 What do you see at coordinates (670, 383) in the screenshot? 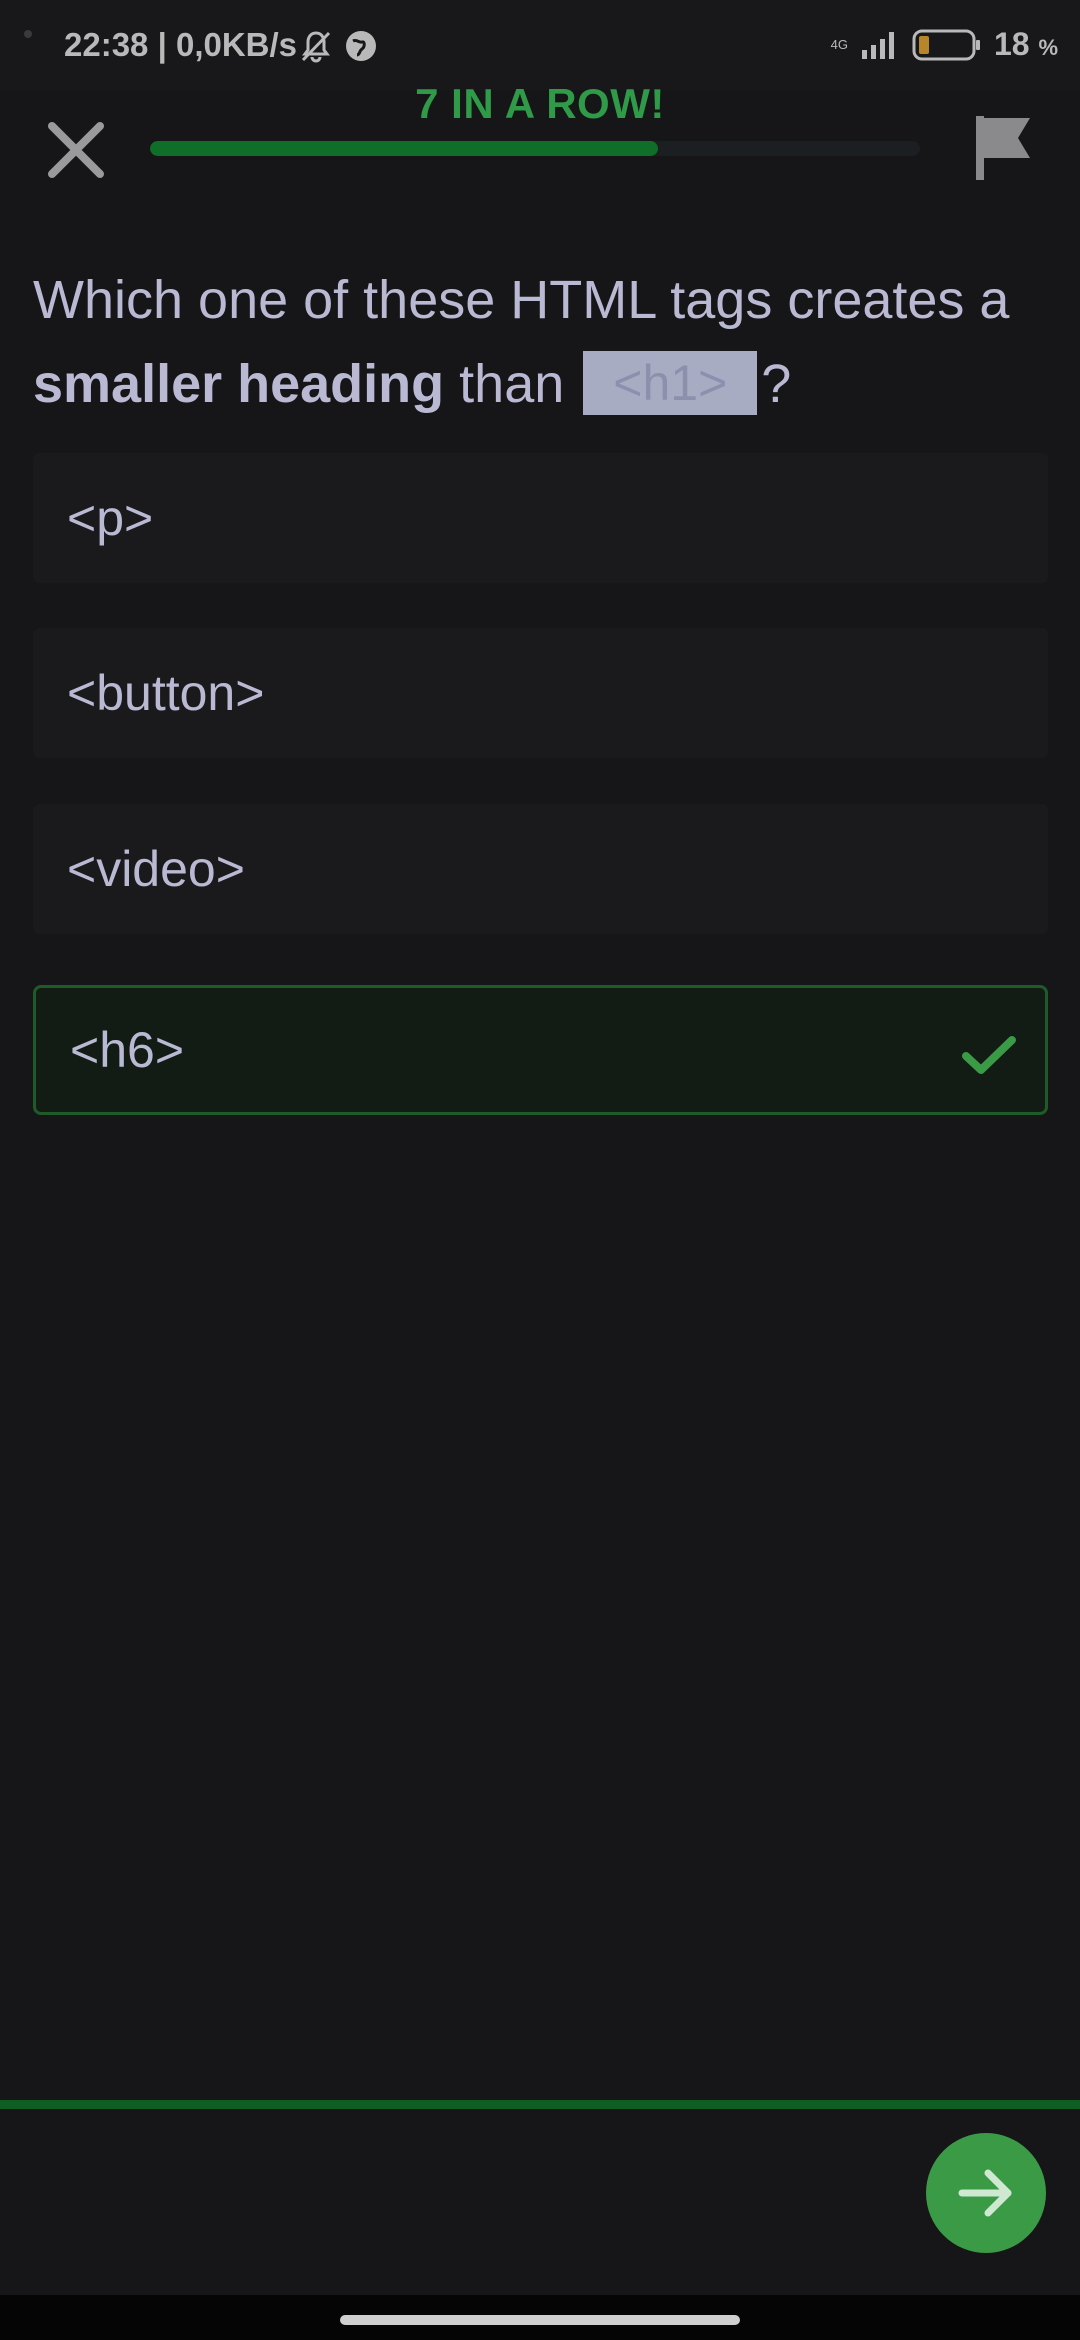
I see `question-code-tag: <h1>` at bounding box center [670, 383].